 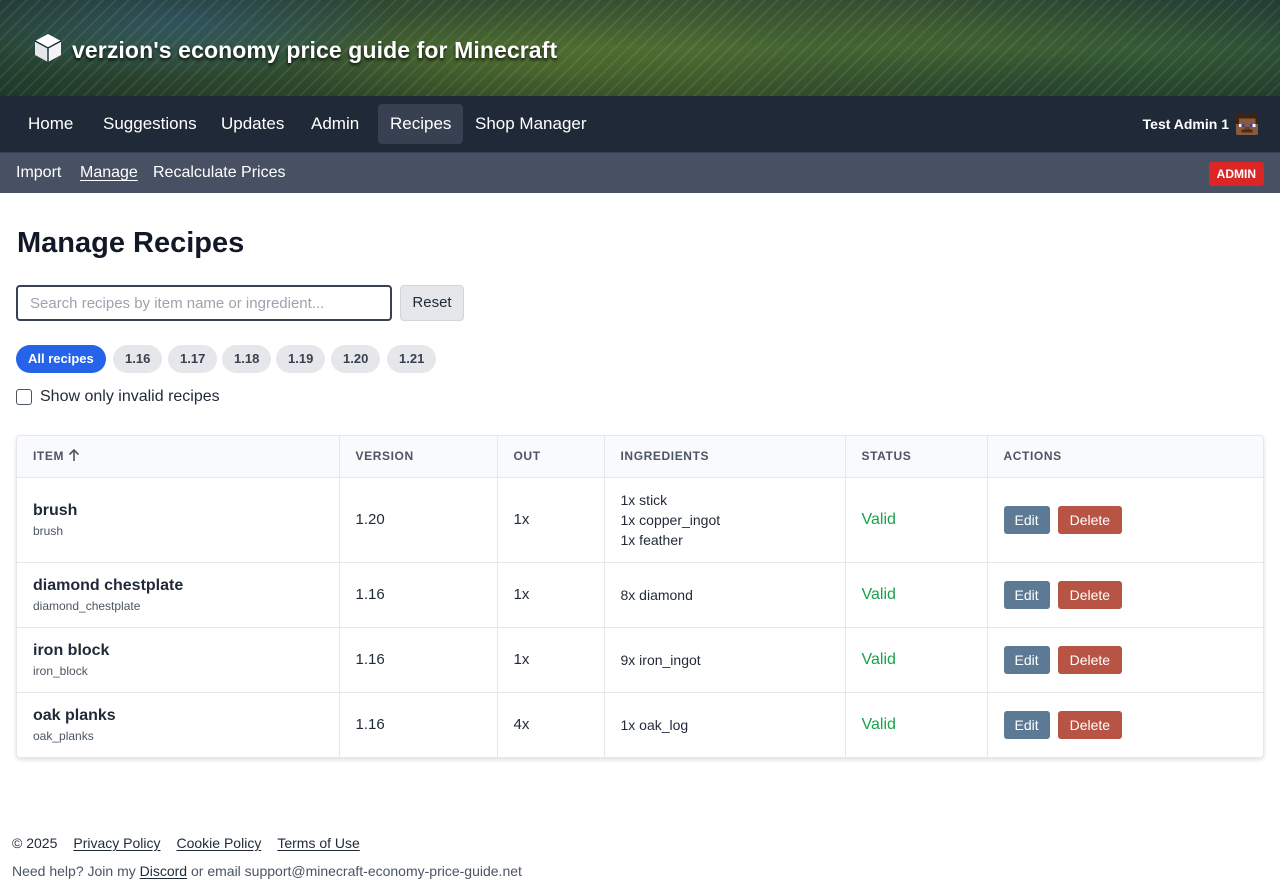 What do you see at coordinates (150, 124) in the screenshot?
I see `nav-item-suggestions: Suggestions` at bounding box center [150, 124].